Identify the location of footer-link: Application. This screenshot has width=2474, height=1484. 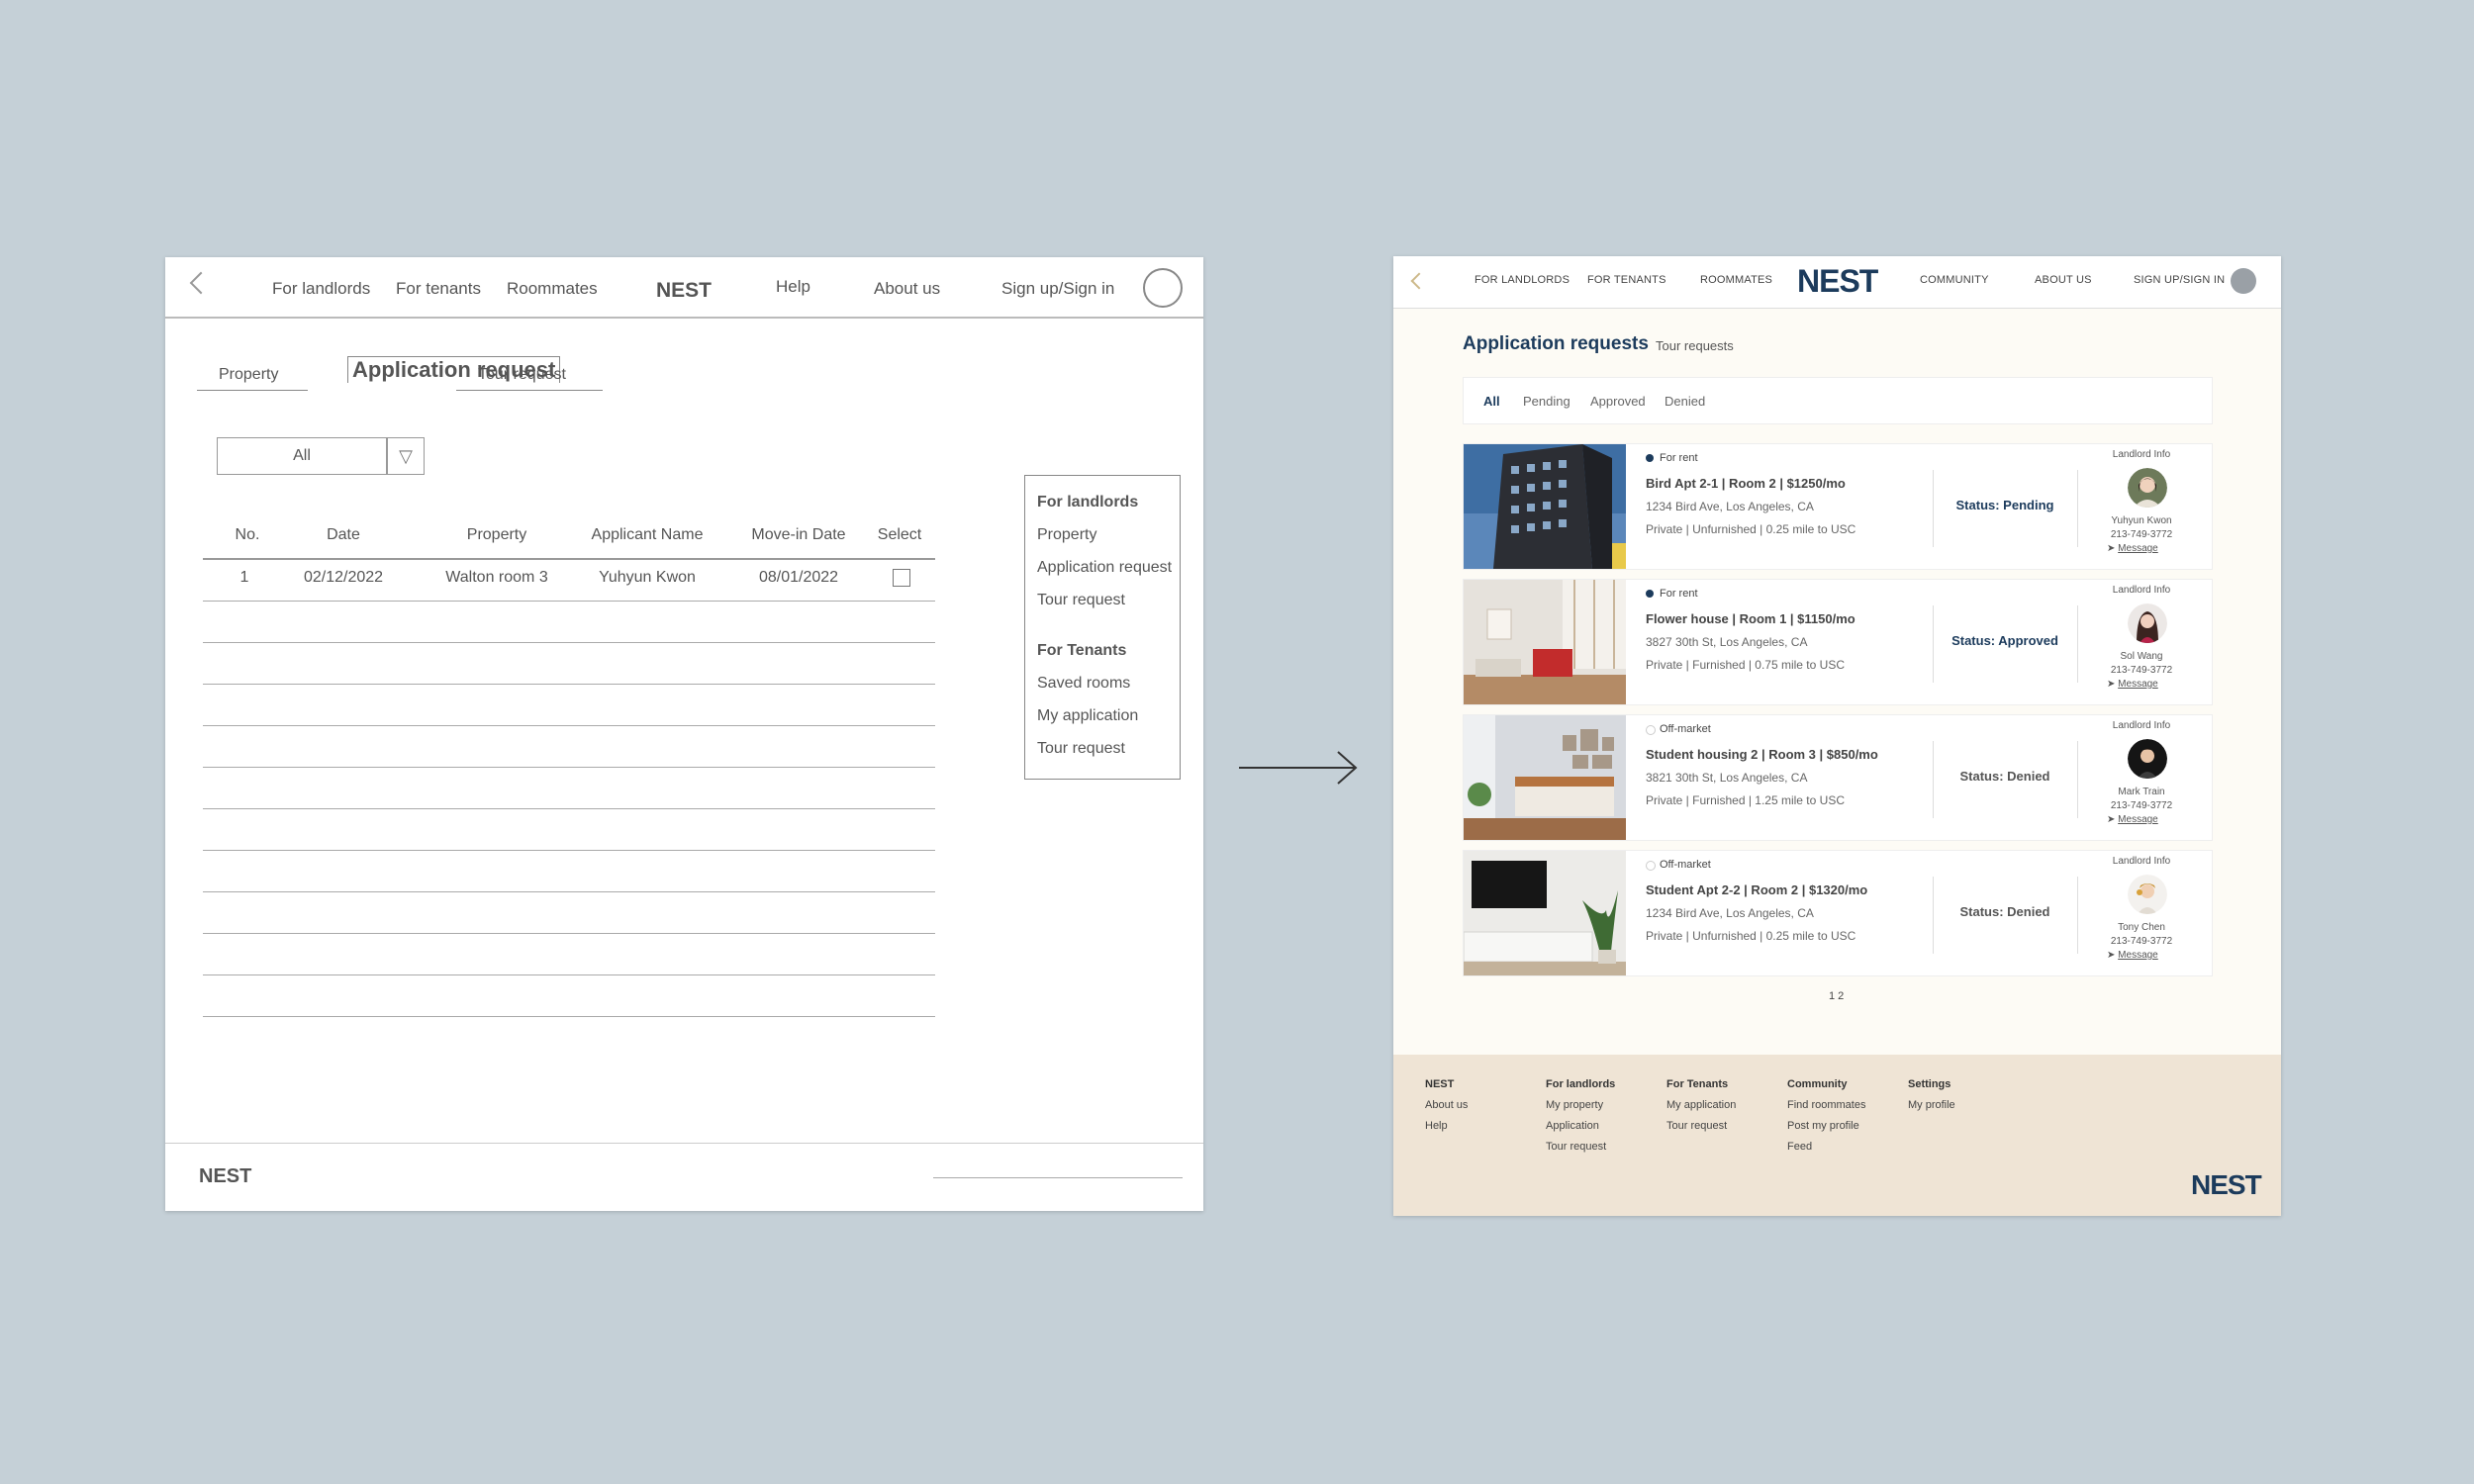
(1580, 1126).